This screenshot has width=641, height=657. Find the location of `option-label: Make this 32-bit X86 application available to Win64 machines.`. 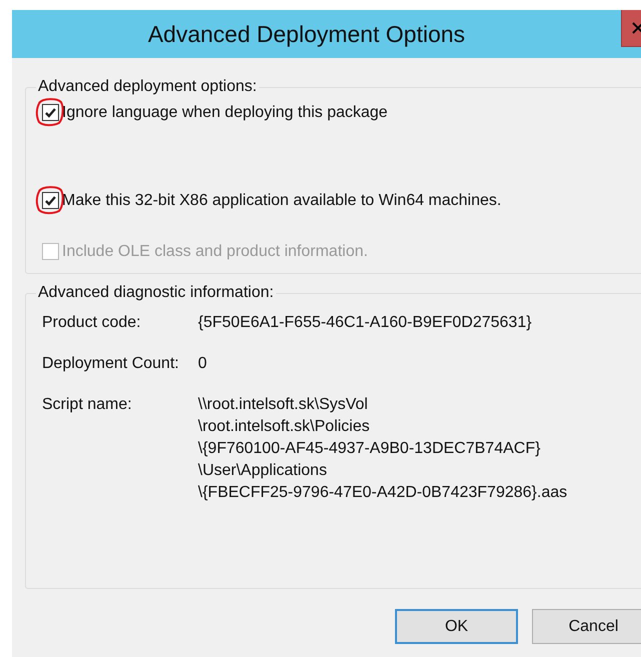

option-label: Make this 32-bit X86 application available to Win64 machines. is located at coordinates (282, 201).